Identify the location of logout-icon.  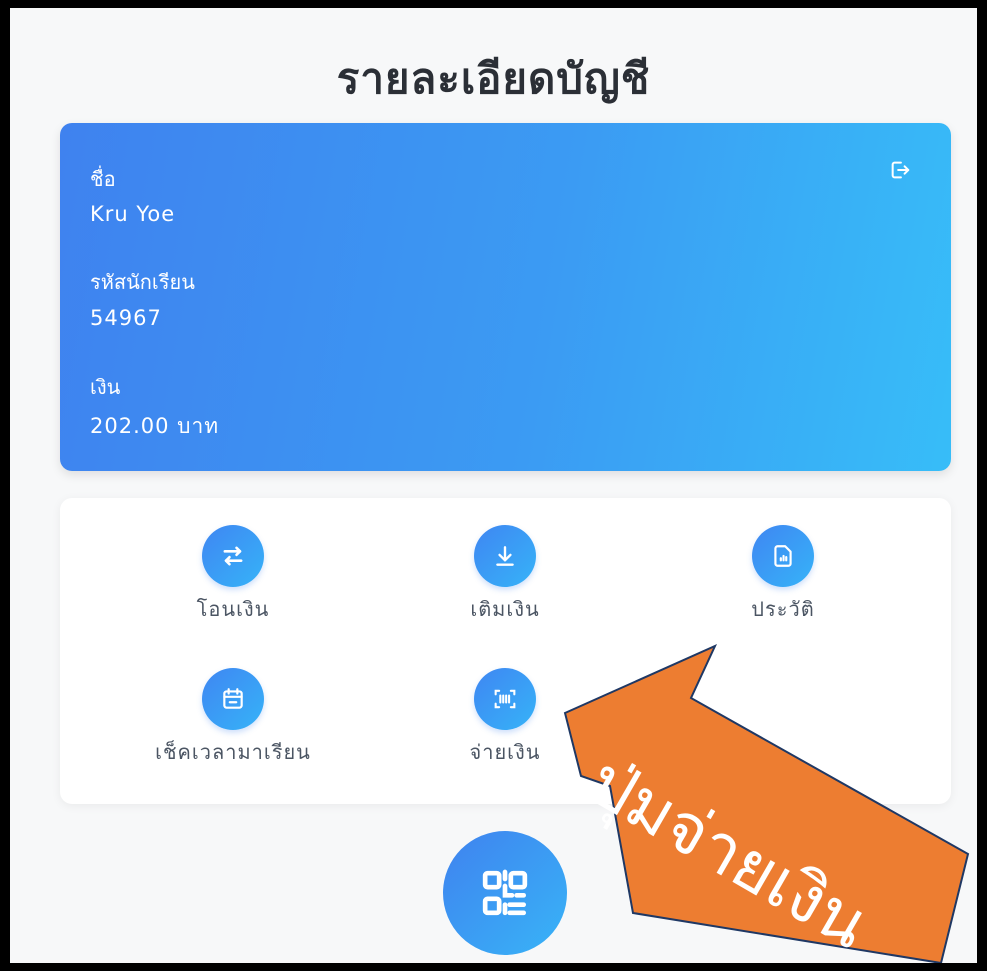
(900, 170).